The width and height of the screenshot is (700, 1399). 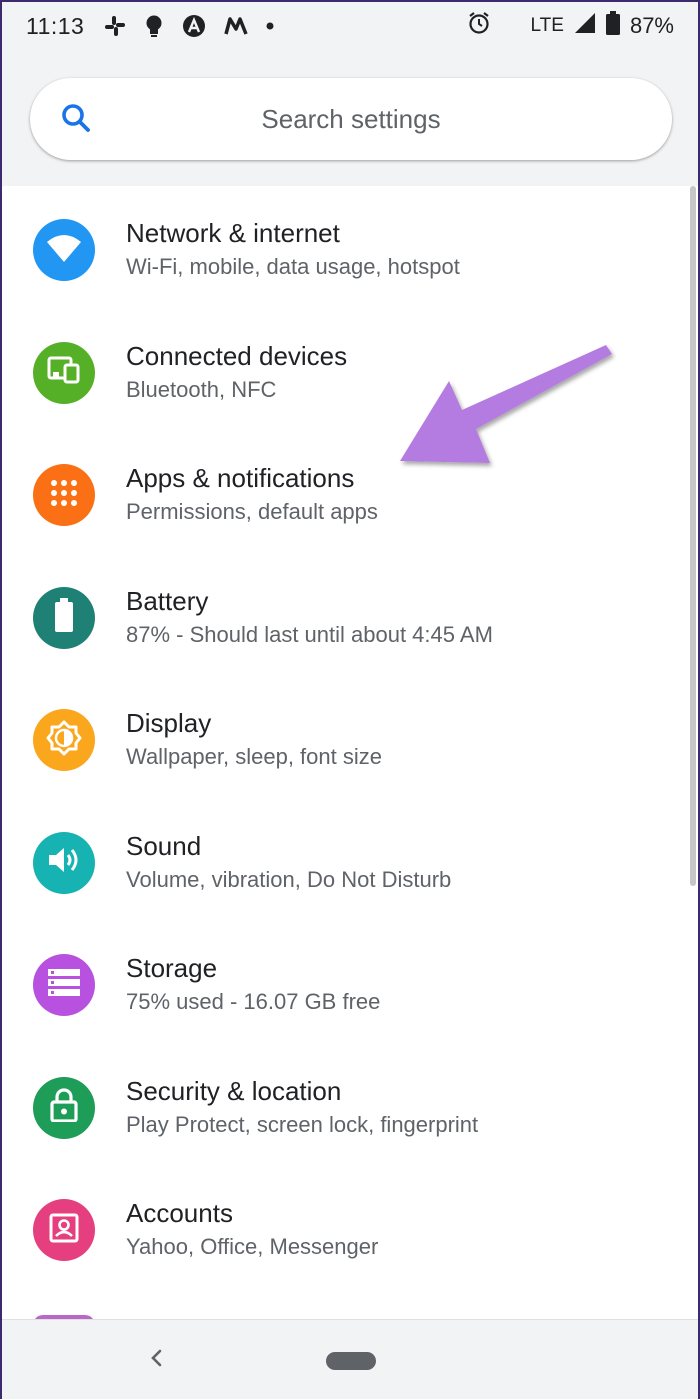 What do you see at coordinates (270, 26) in the screenshot?
I see `more-notifications-dot-icon` at bounding box center [270, 26].